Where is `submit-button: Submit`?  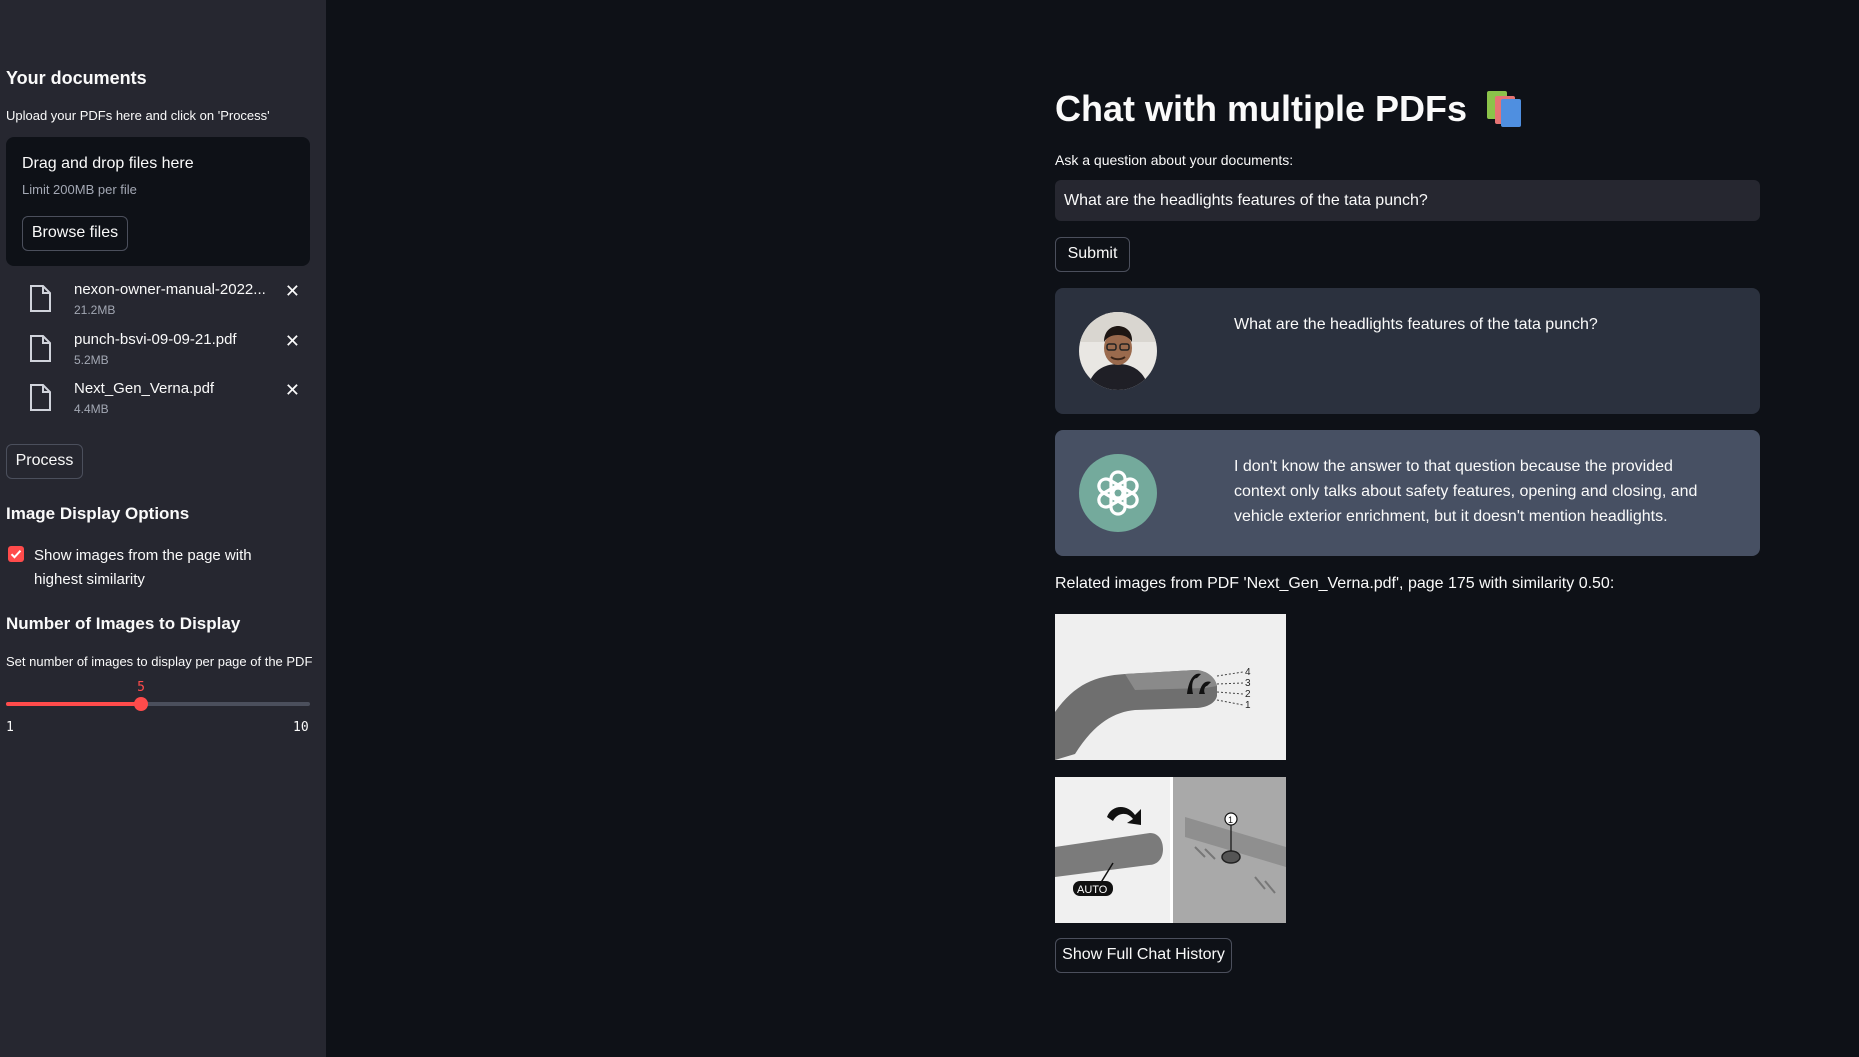
submit-button: Submit is located at coordinates (1092, 254).